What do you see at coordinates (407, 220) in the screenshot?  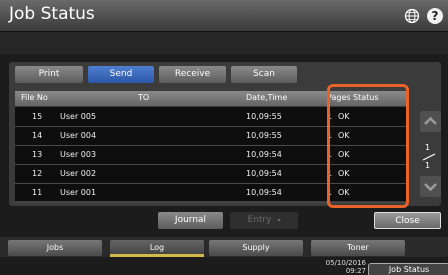 I see `close-button: Close` at bounding box center [407, 220].